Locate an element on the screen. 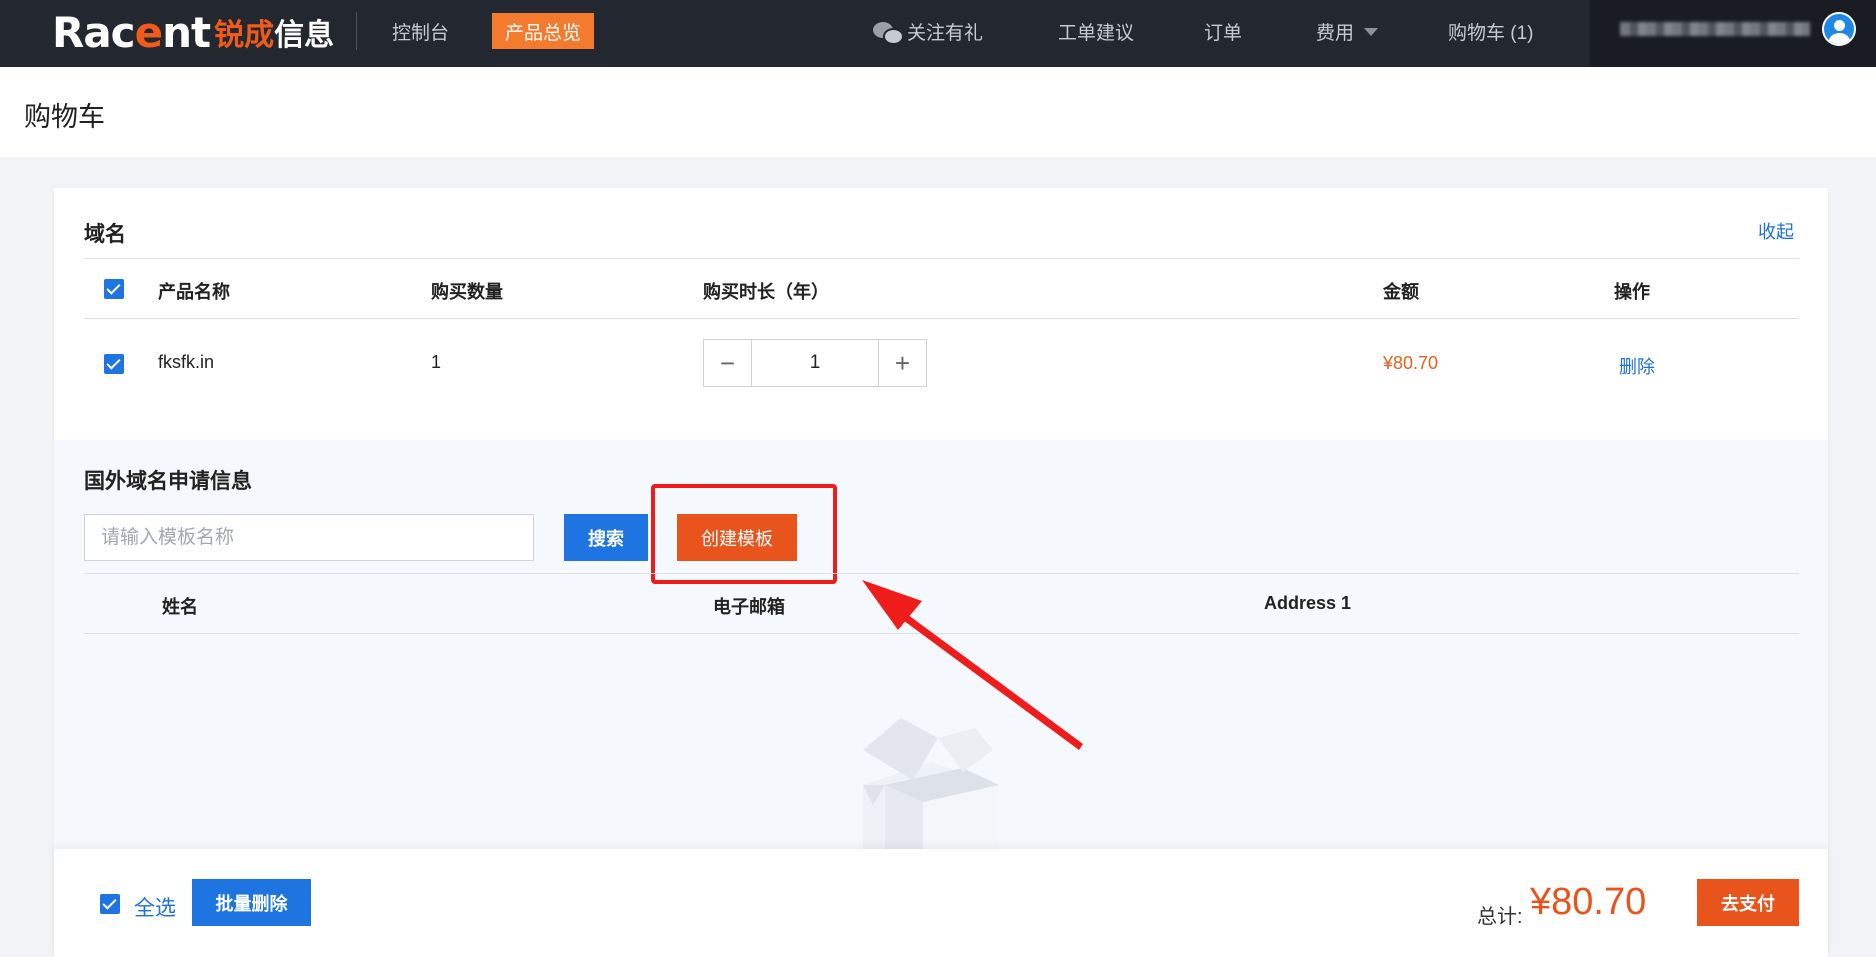 The height and width of the screenshot is (957, 1876). row-product: fksfk.in is located at coordinates (186, 362).